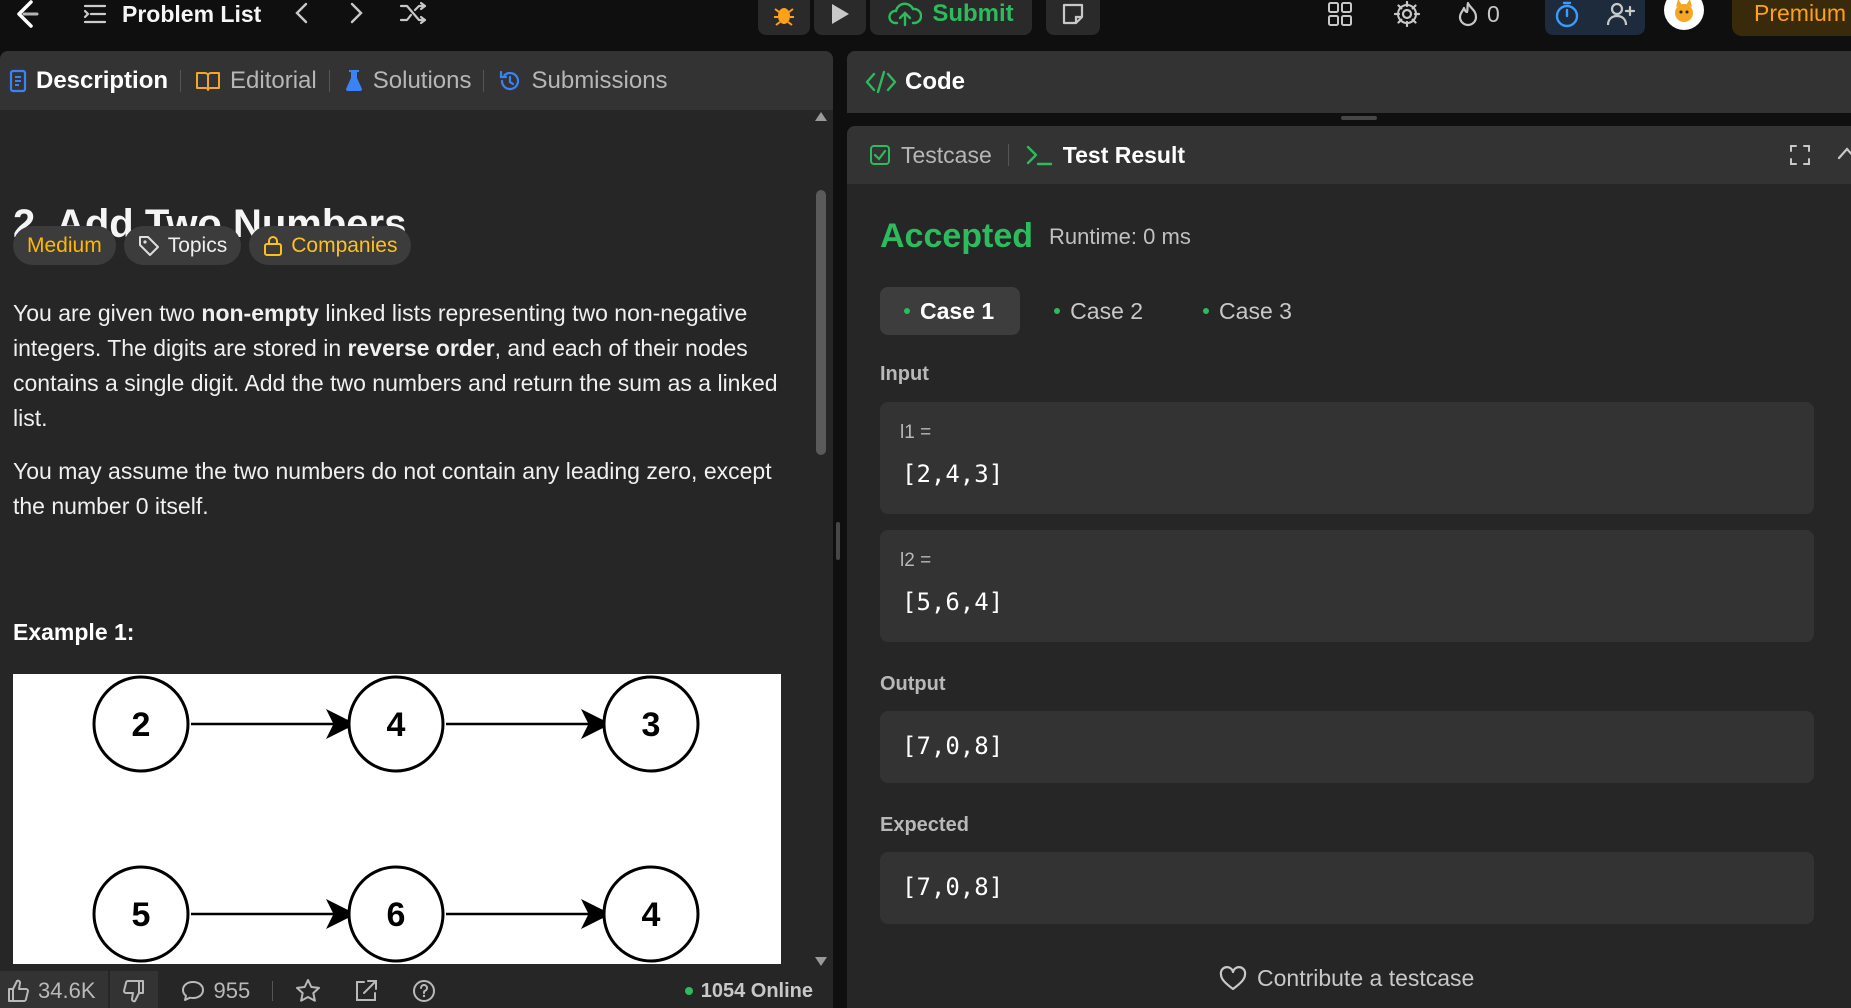 This screenshot has height=1008, width=1851. I want to click on tag-icon, so click(148, 245).